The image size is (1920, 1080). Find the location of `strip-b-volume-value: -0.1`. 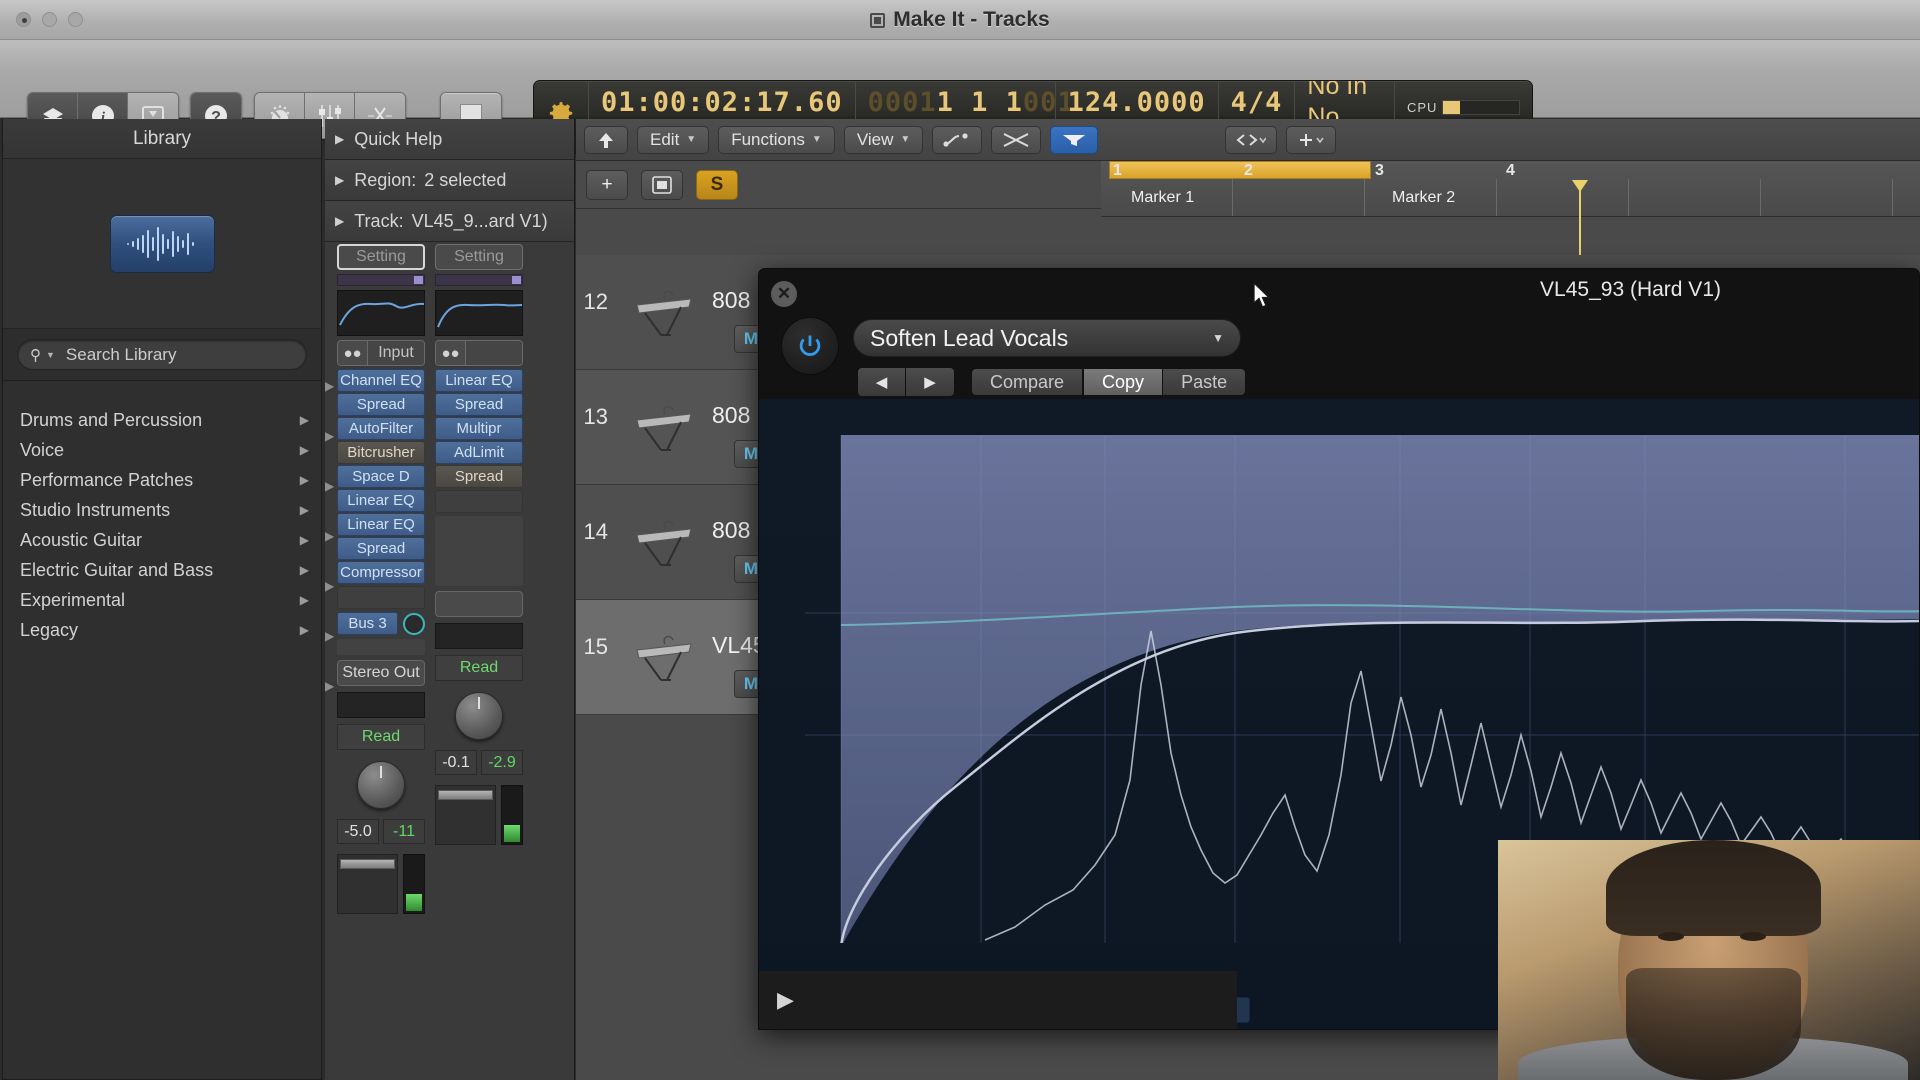

strip-b-volume-value: -0.1 is located at coordinates (456, 762).